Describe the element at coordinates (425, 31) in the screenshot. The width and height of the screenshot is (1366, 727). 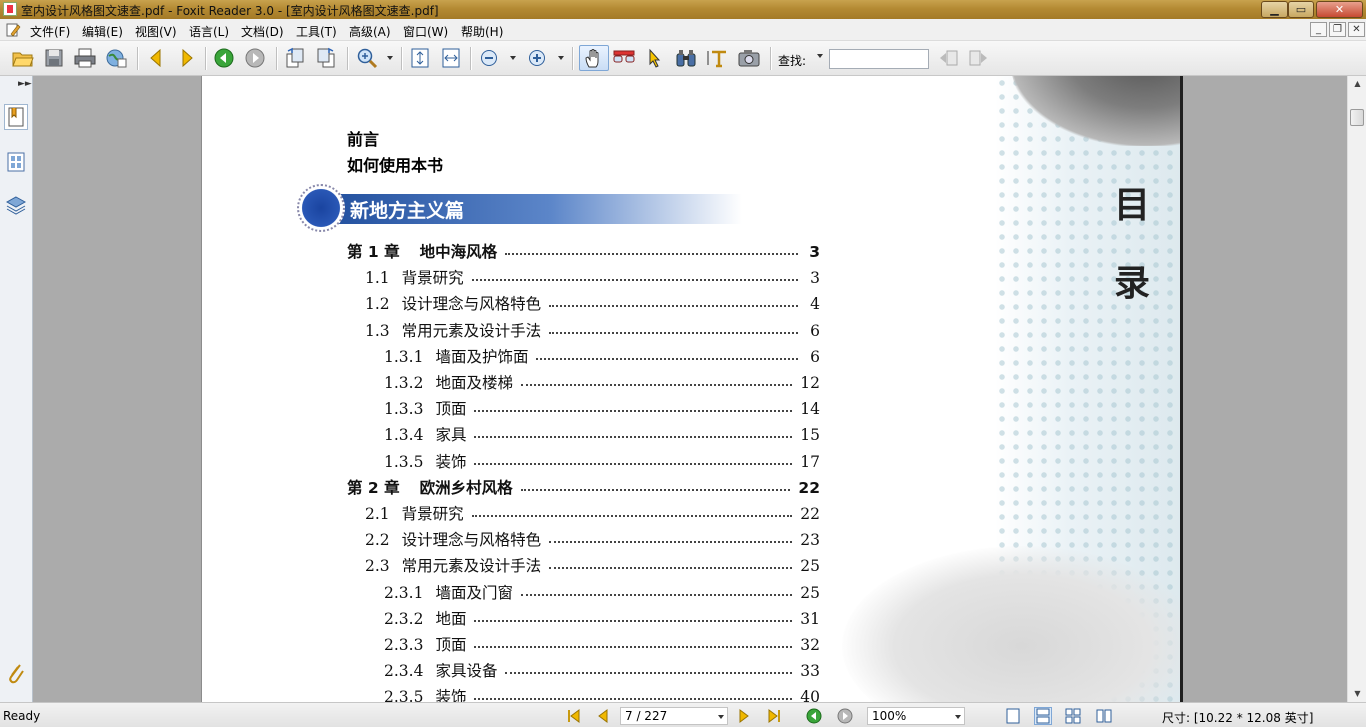
I see `menu-window: 窗口(W)` at that location.